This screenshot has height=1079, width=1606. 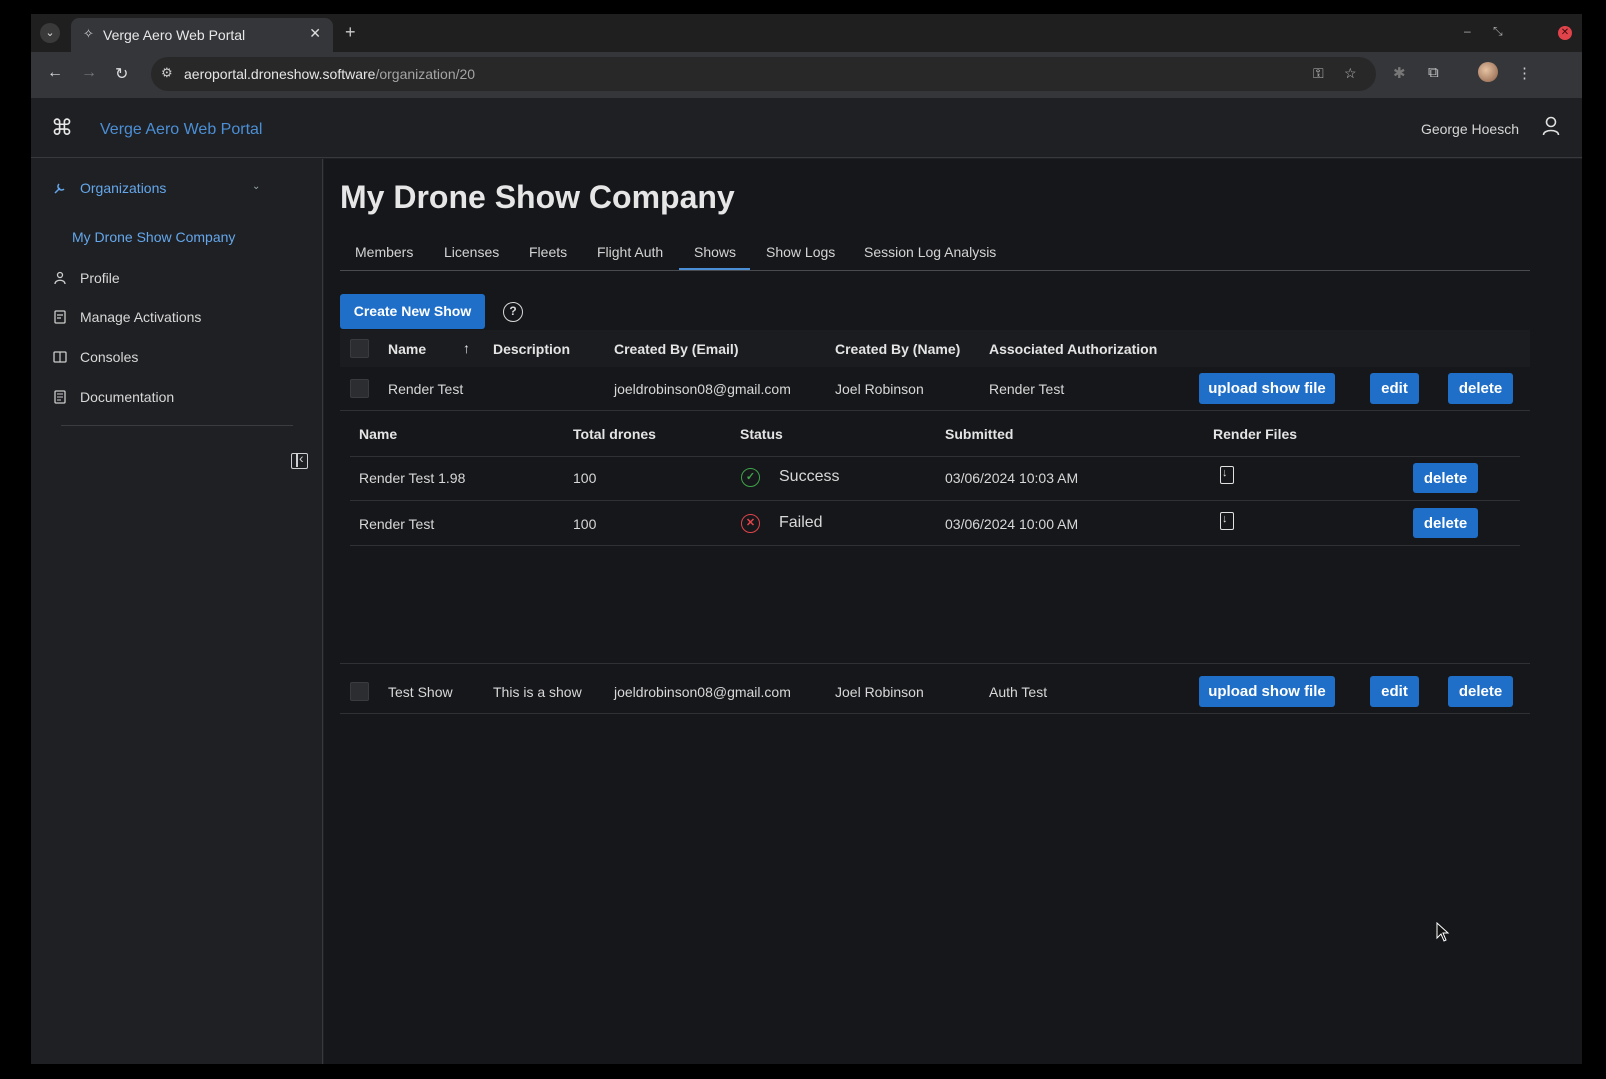 I want to click on sidebar-item-label: Profile, so click(x=100, y=278).